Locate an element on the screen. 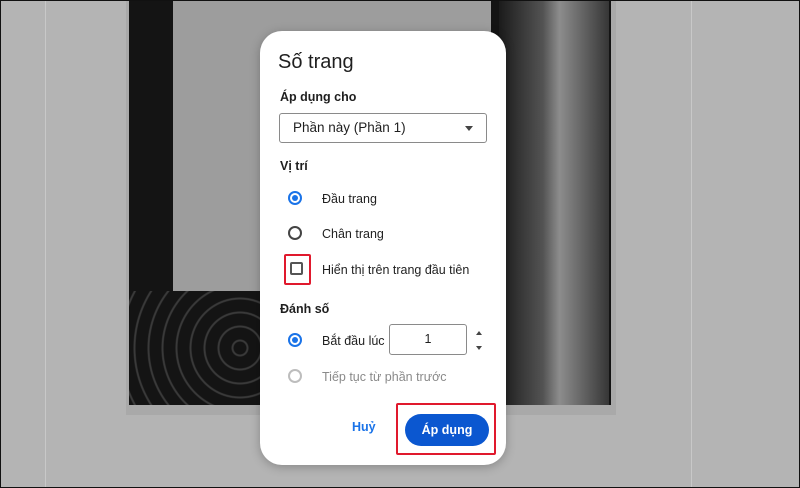  show-first-page-label: Hiển thị trên trang đầu tiên is located at coordinates (396, 270).